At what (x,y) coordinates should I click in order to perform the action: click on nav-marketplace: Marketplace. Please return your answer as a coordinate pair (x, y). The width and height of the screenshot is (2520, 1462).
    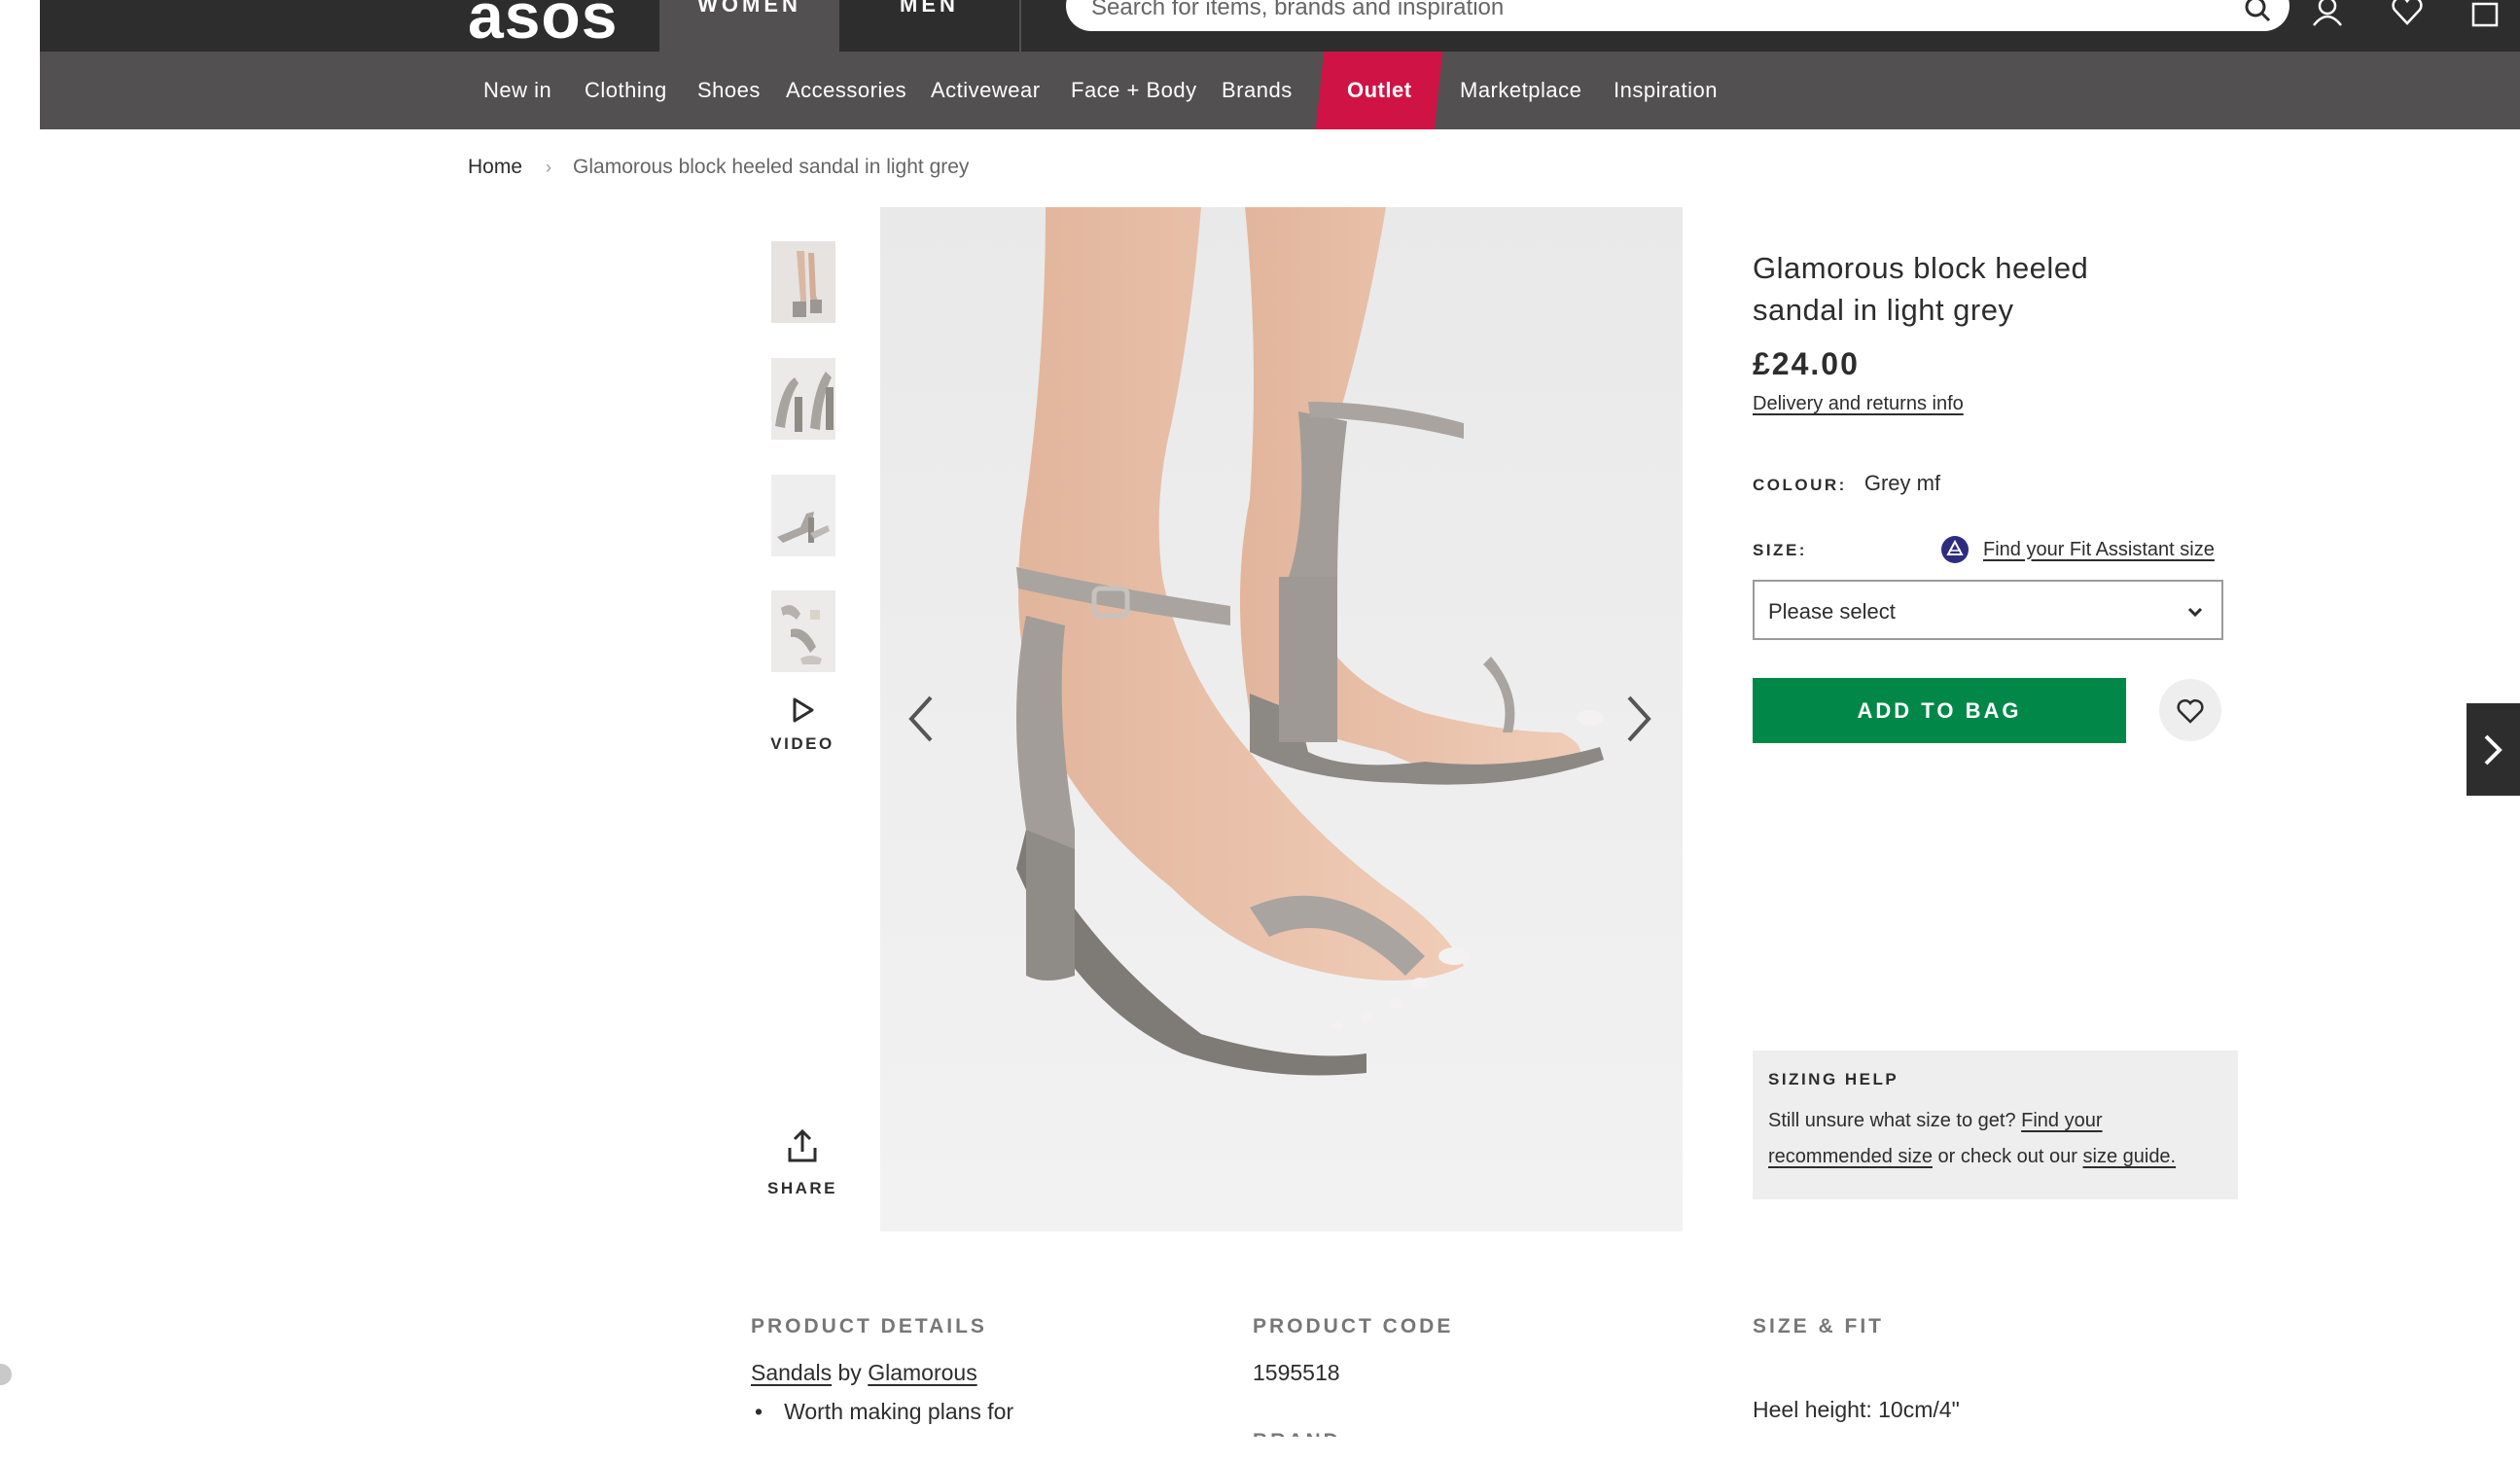
    Looking at the image, I should click on (1520, 90).